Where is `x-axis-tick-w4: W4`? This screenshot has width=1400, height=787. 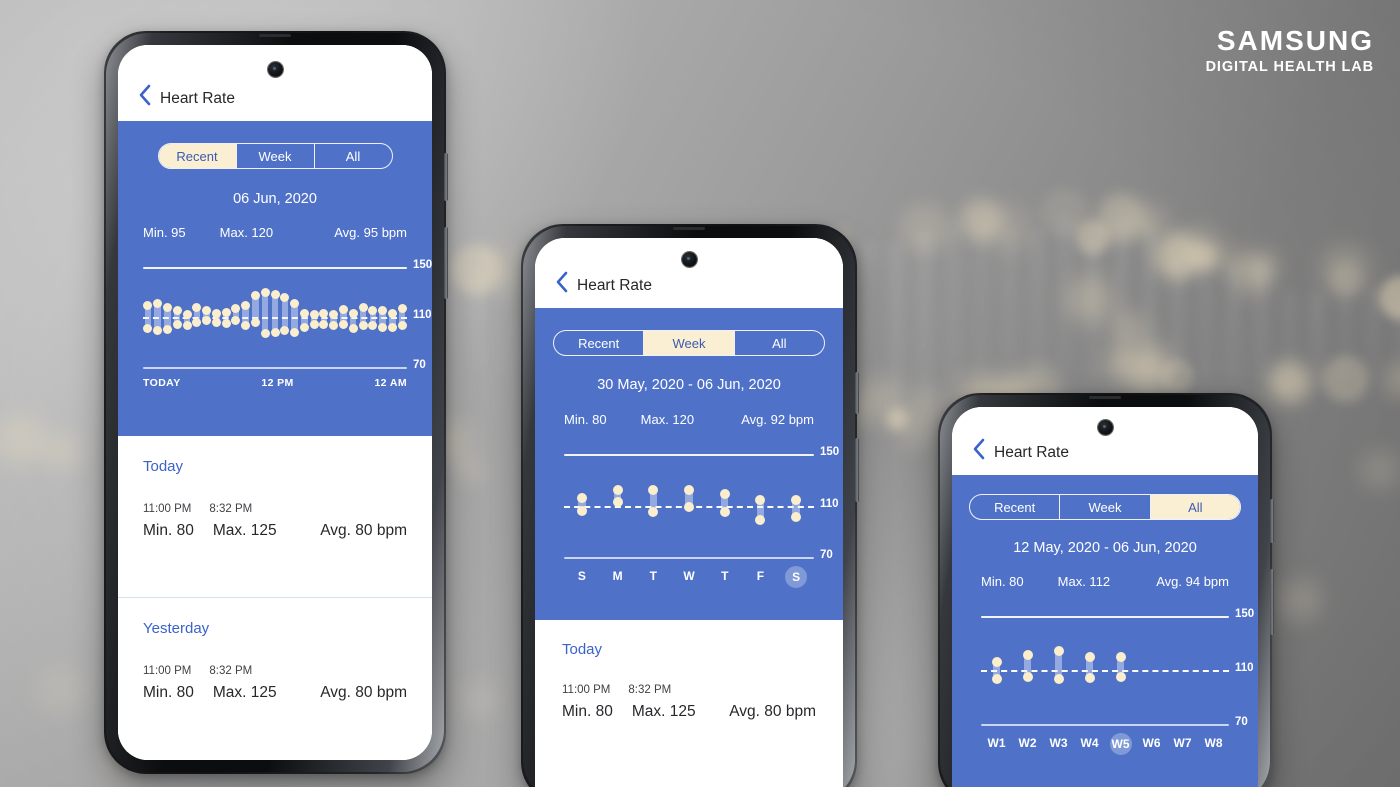 x-axis-tick-w4: W4 is located at coordinates (1089, 744).